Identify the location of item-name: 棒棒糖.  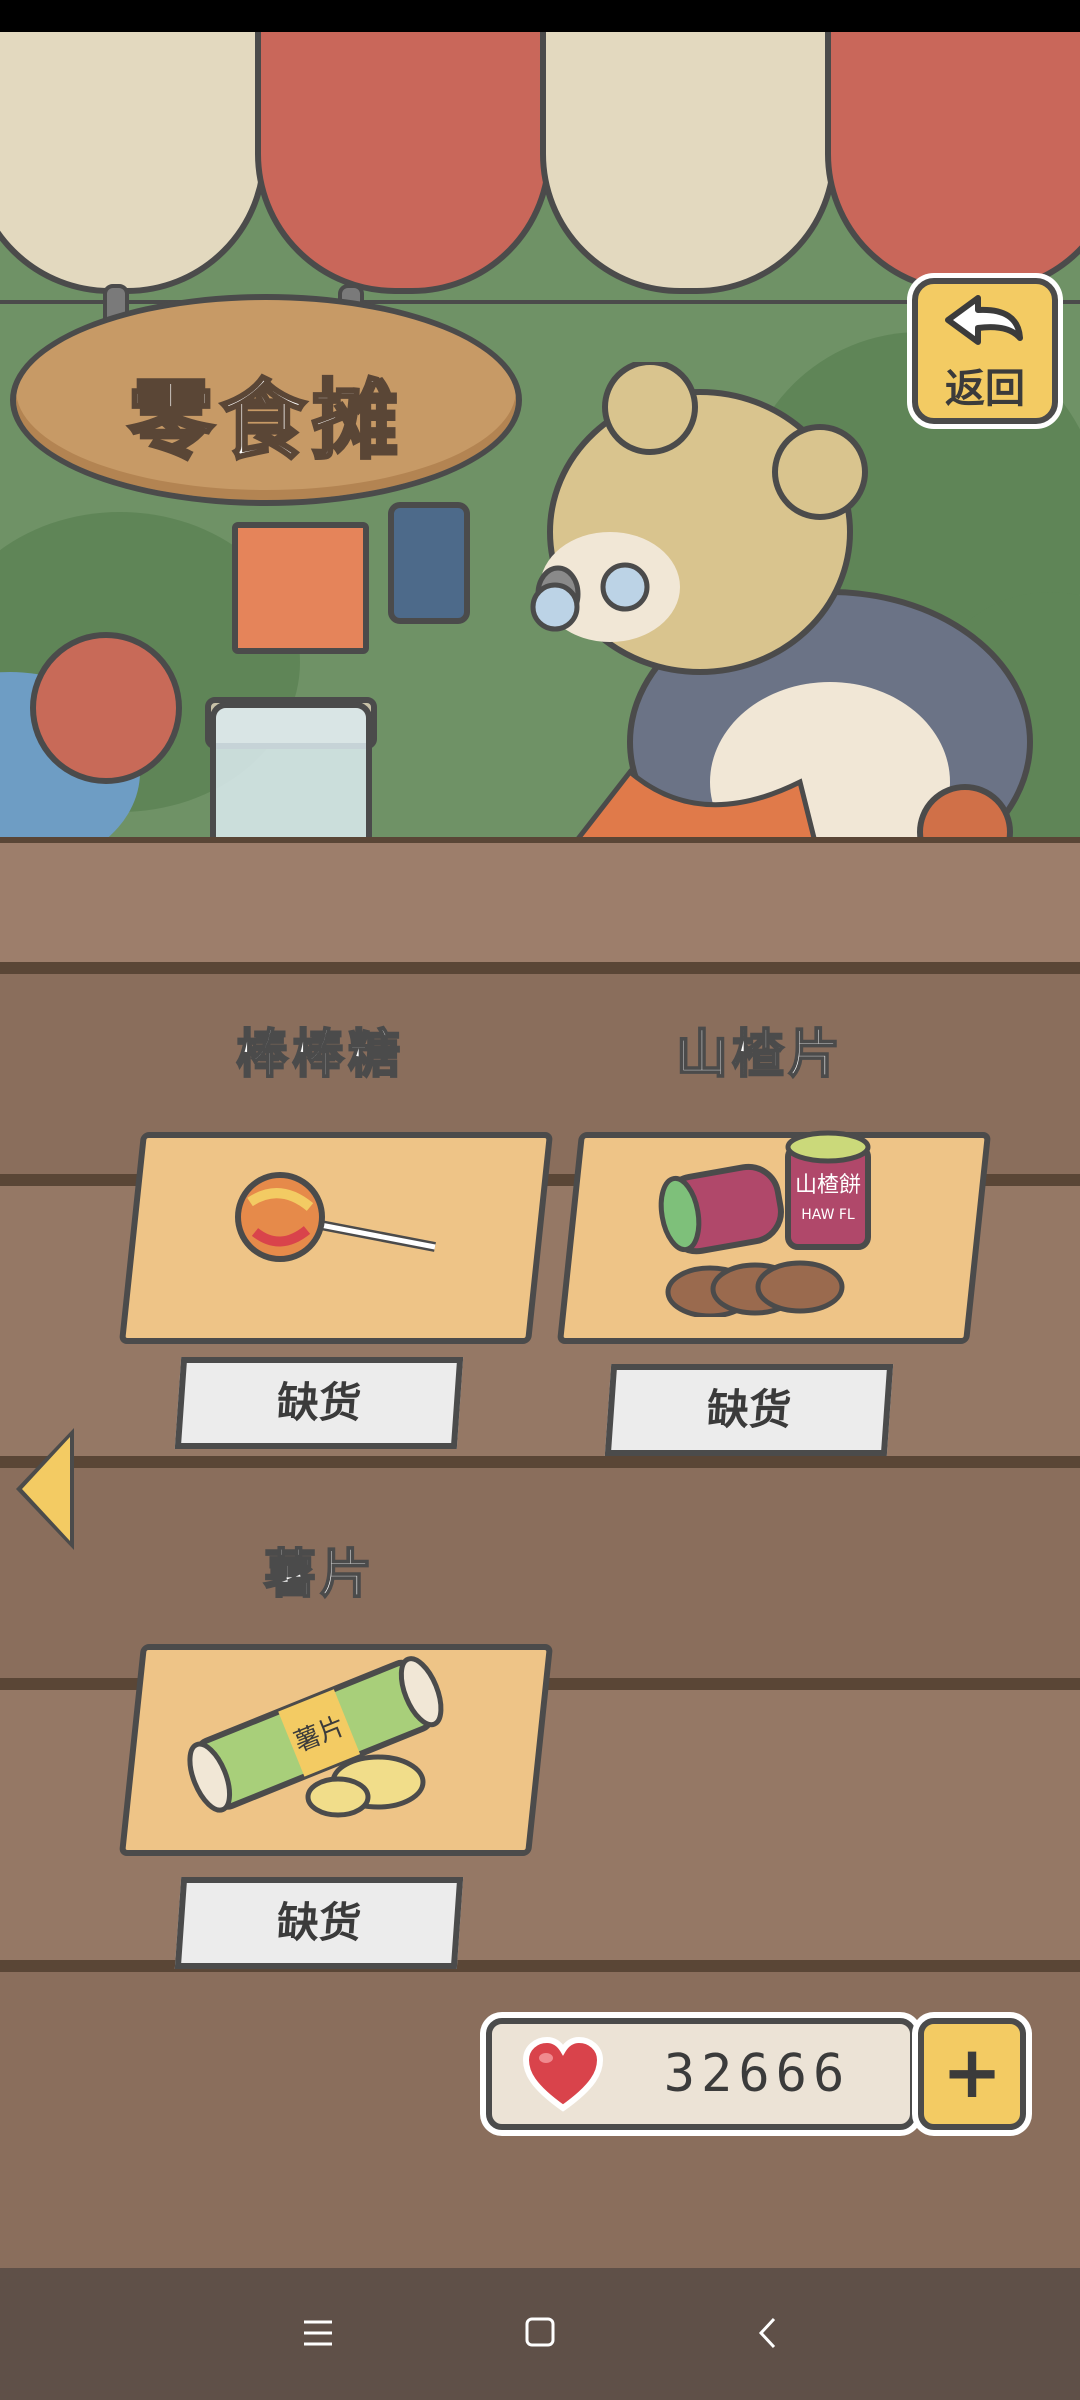
(319, 1055).